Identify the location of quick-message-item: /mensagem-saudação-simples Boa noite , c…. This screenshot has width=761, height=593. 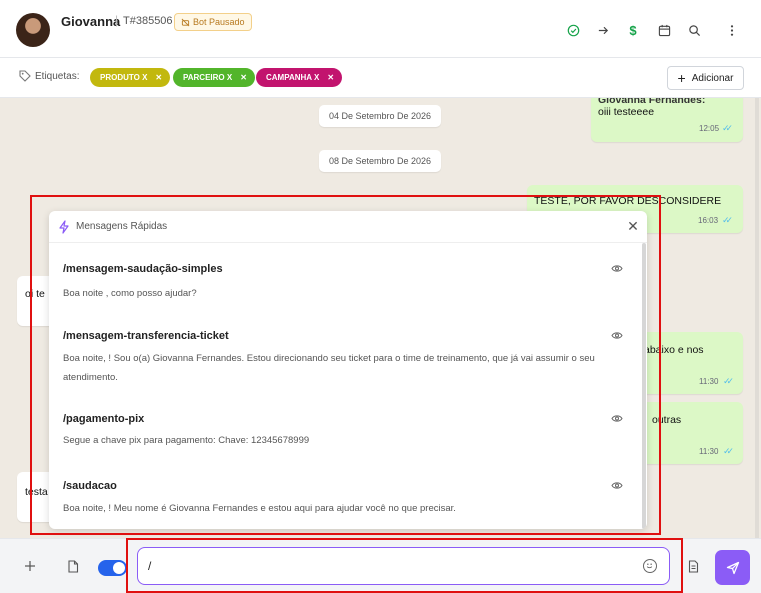
(344, 288).